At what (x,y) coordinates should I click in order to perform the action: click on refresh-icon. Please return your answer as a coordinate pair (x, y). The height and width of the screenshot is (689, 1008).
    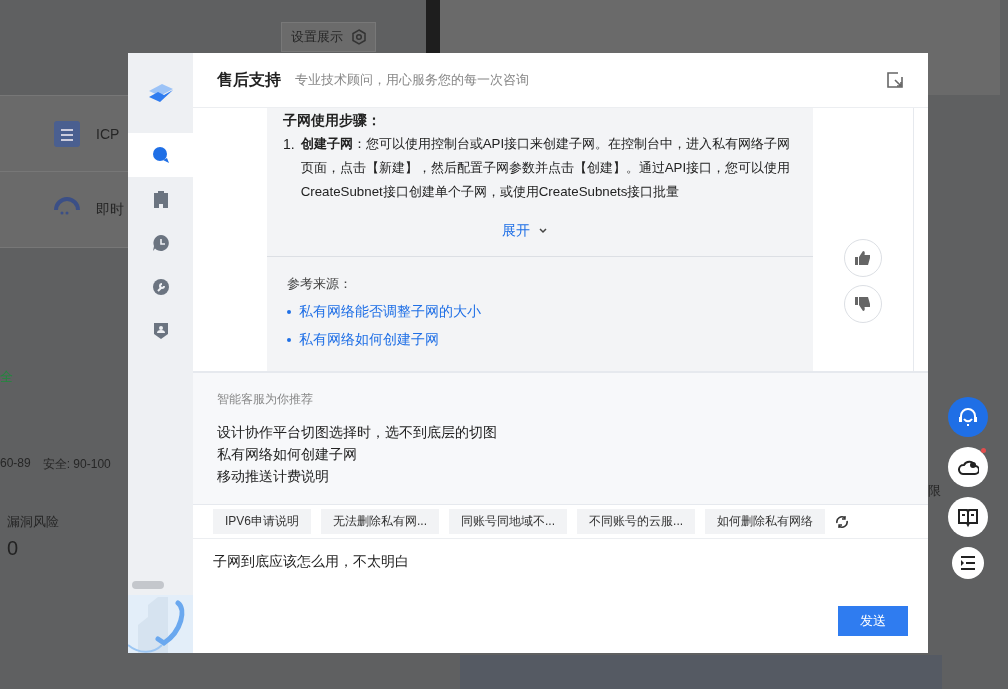
    Looking at the image, I should click on (842, 521).